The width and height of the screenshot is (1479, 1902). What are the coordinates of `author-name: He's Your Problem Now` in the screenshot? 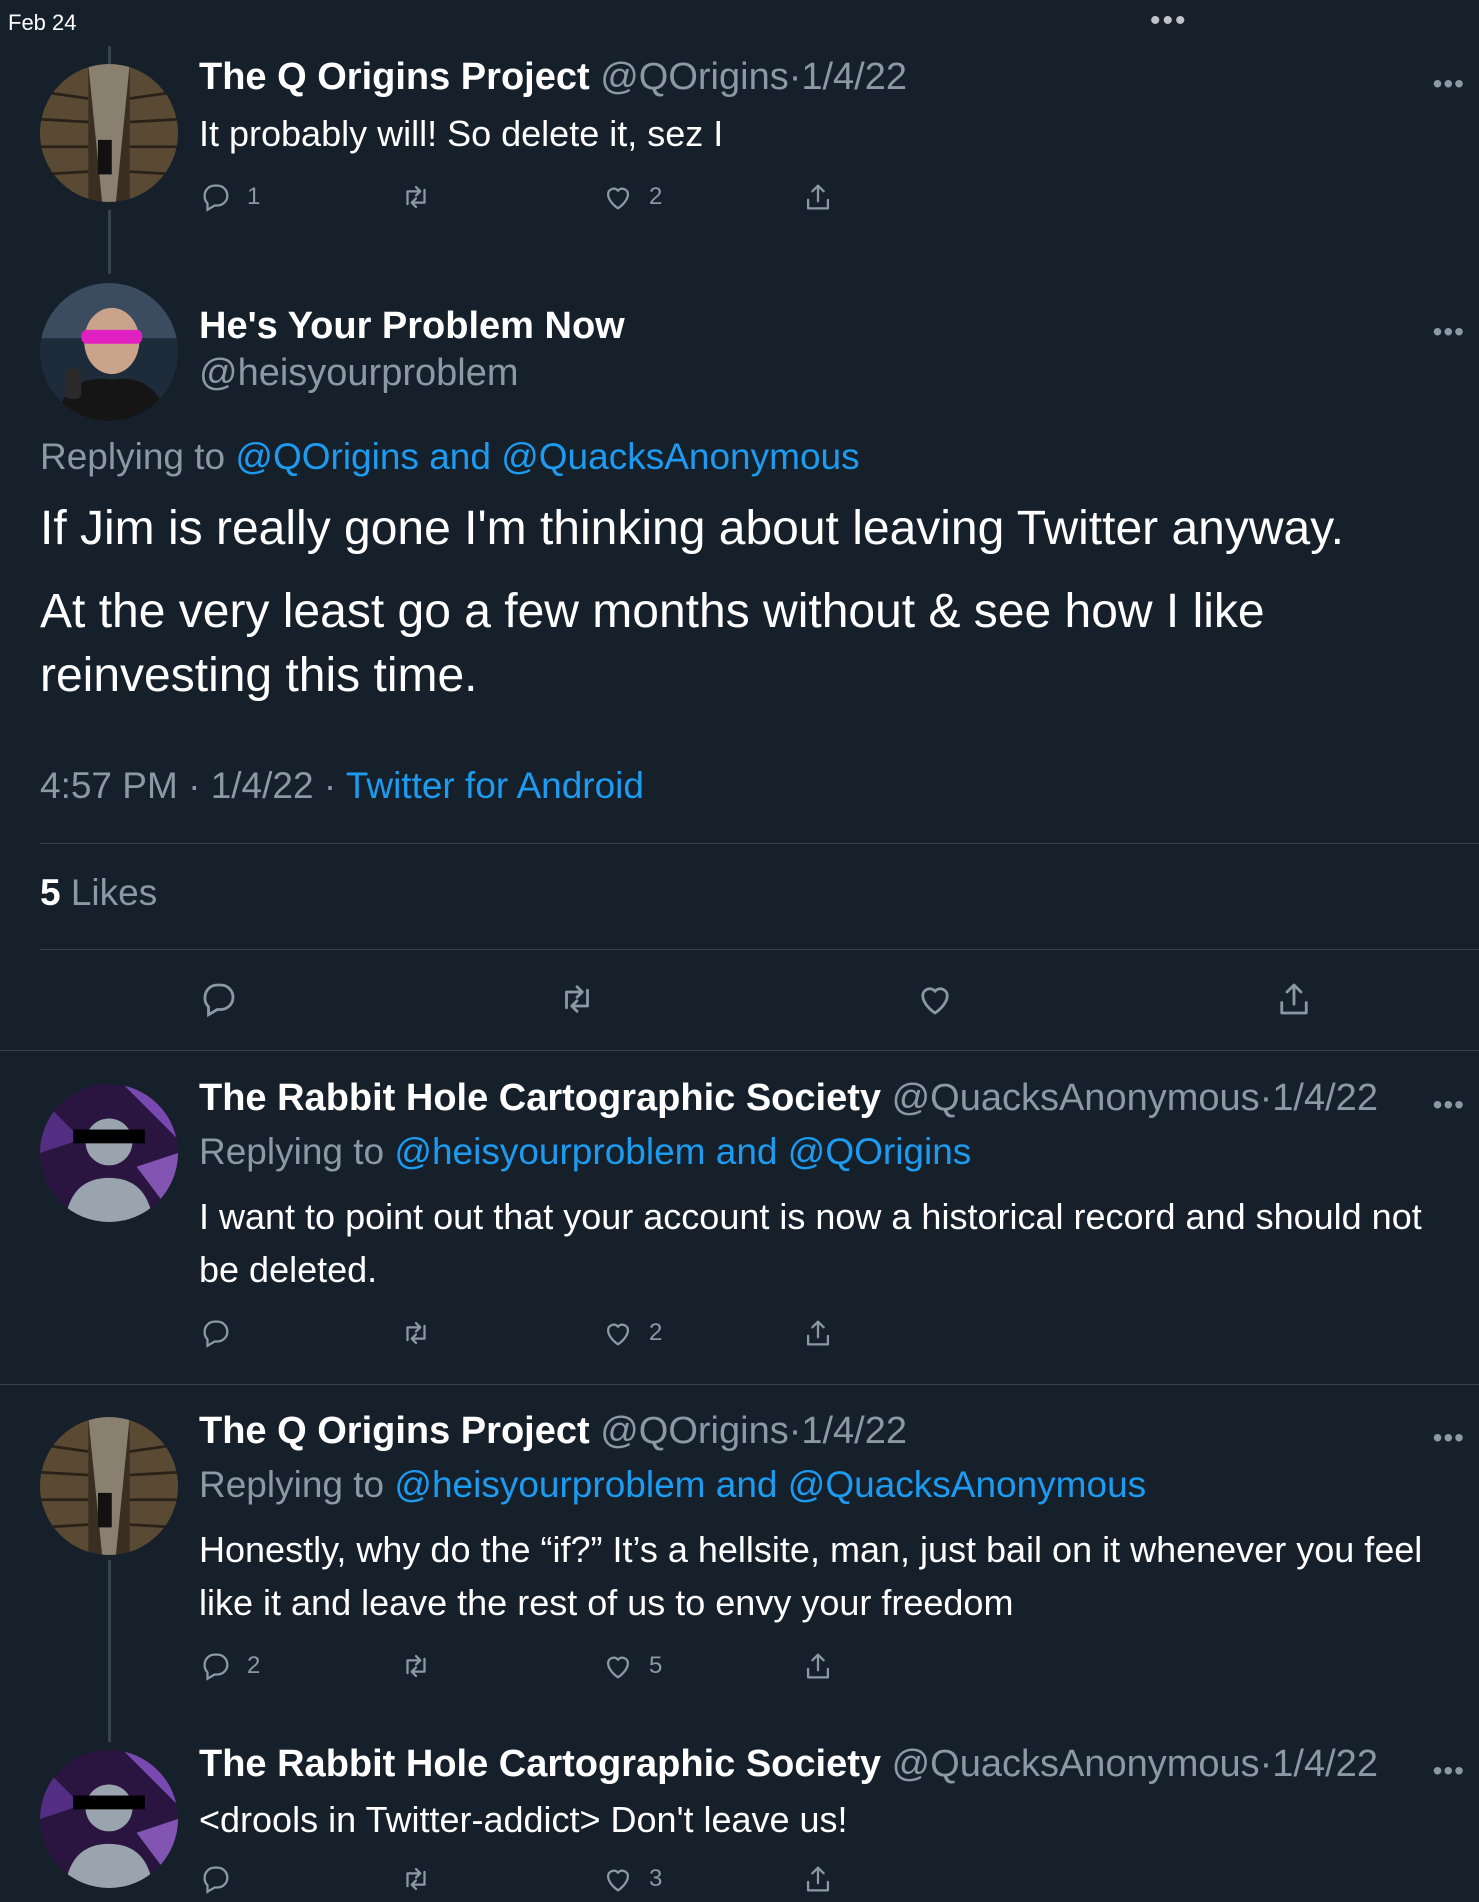 It's located at (412, 326).